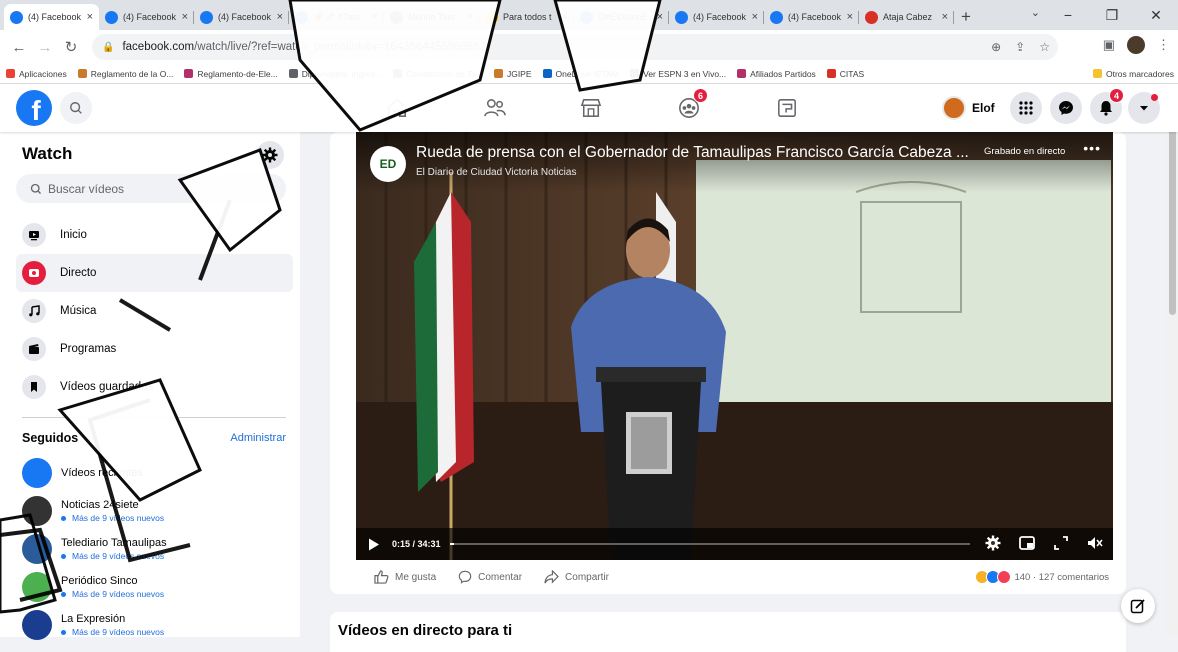 This screenshot has width=1178, height=652. Describe the element at coordinates (776, 74) in the screenshot. I see `bookmark-item: Afiliados Partidos` at that location.